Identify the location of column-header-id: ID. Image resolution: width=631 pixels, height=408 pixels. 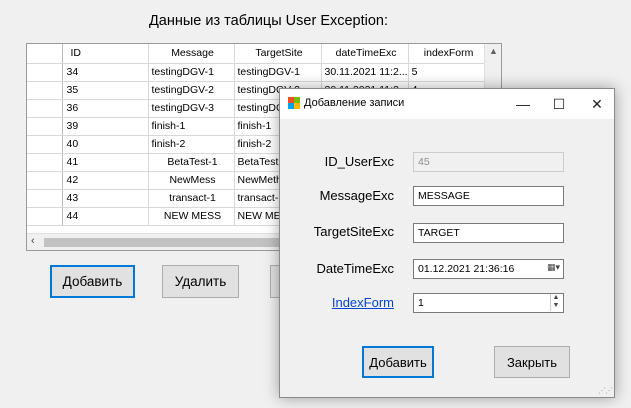
(105, 54).